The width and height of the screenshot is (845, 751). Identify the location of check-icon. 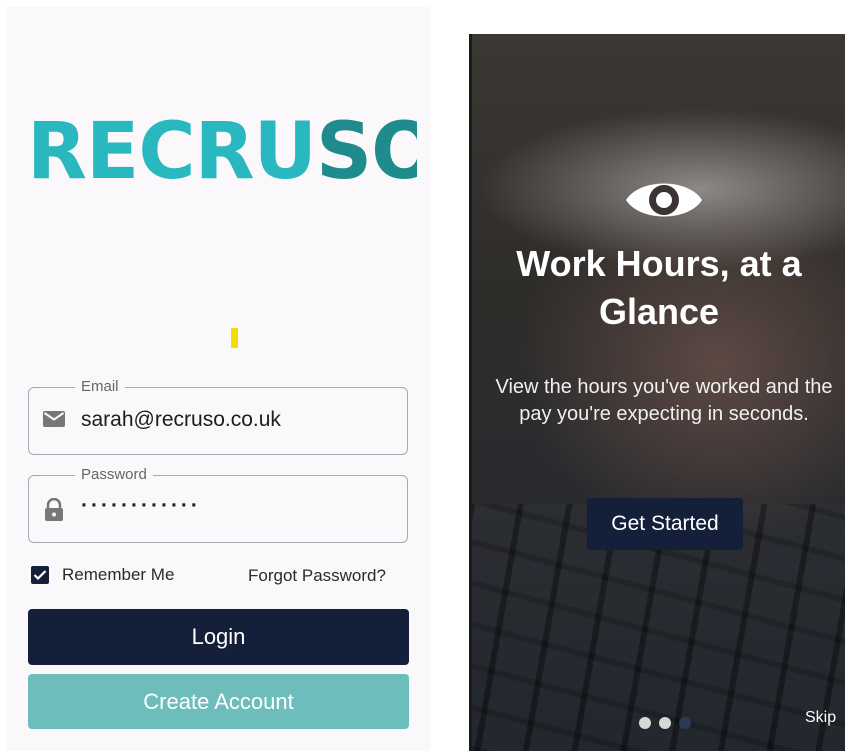
(40, 575).